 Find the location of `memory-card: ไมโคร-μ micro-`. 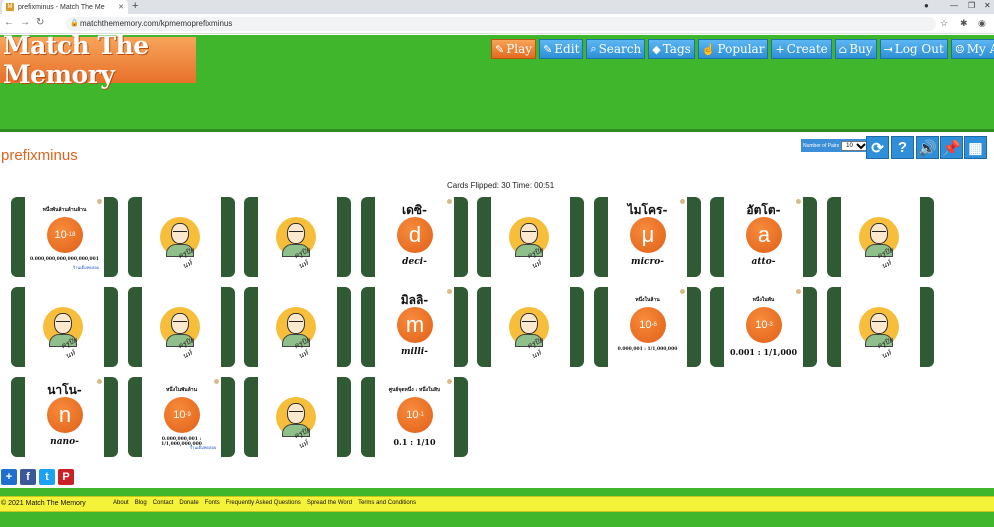

memory-card: ไมโคร-μ micro- is located at coordinates (647, 237).